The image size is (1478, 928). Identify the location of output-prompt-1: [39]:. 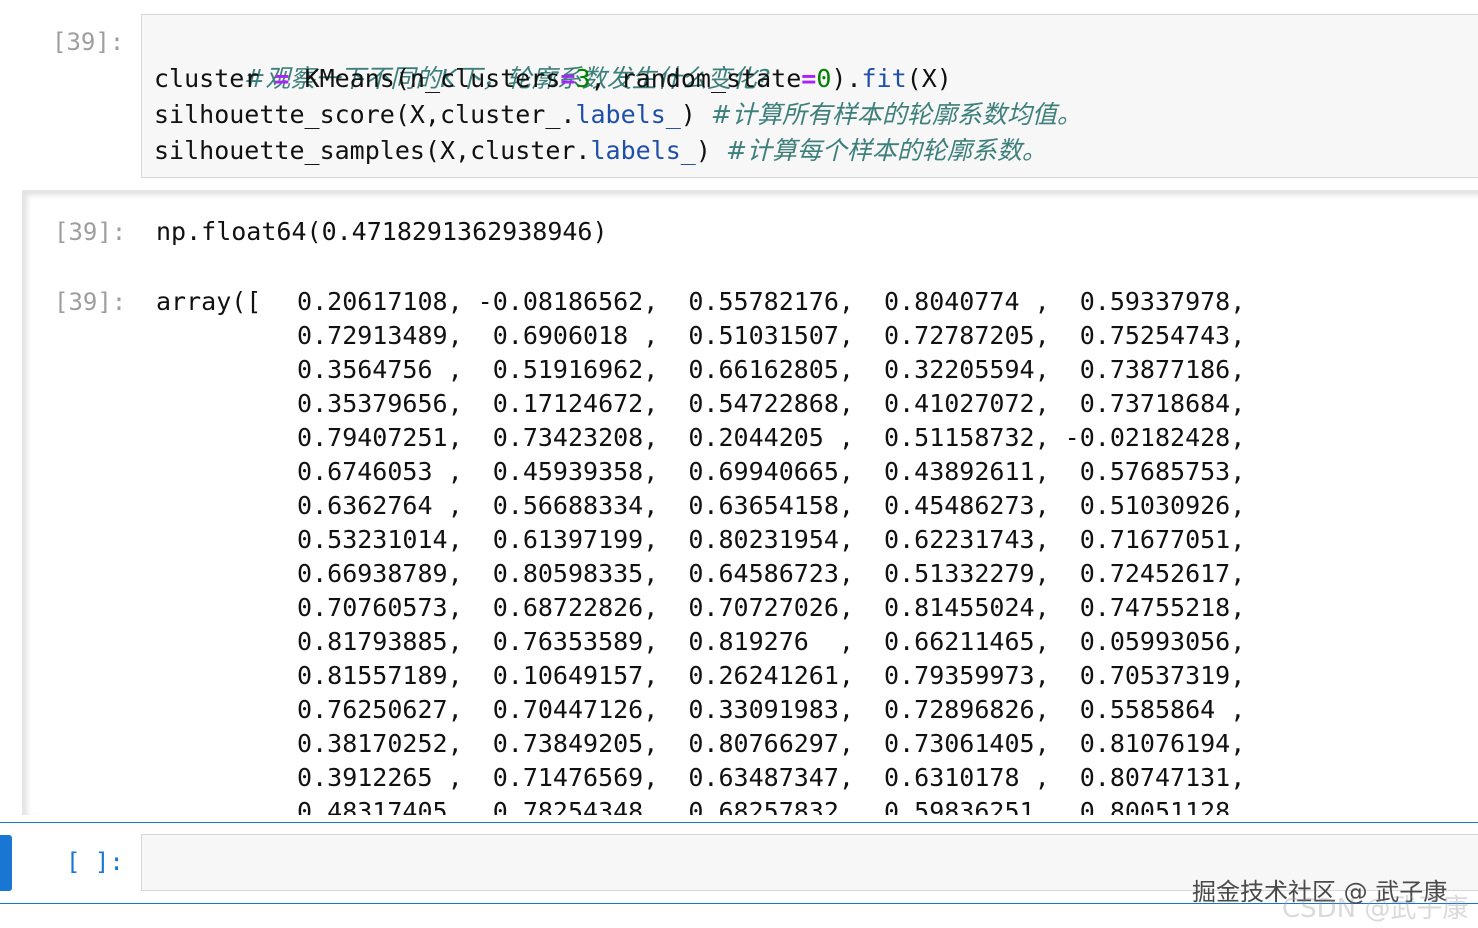
(90, 232).